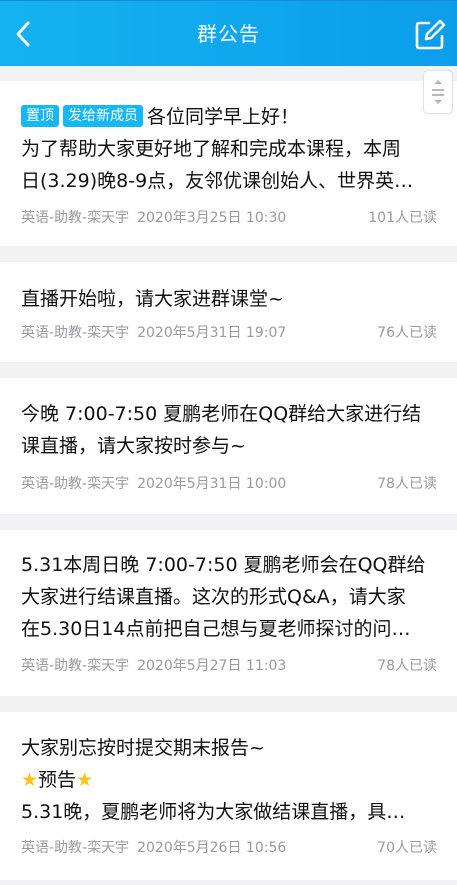 This screenshot has width=457, height=885. I want to click on new-announcement-button, so click(430, 35).